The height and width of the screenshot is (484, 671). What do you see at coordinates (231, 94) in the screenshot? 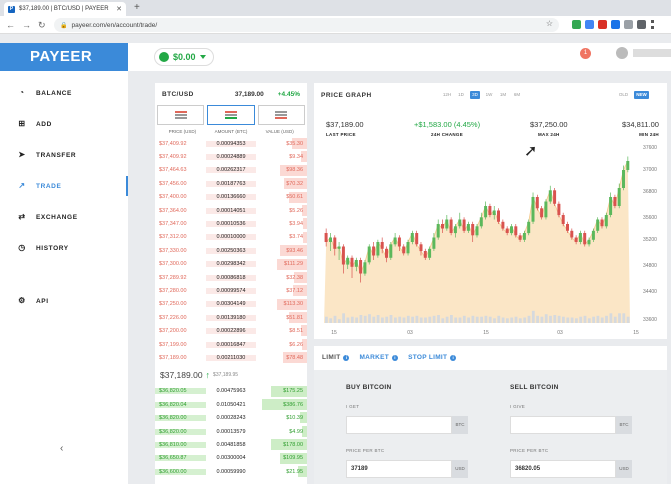
I see `order-book-header: BTC/USD 37,189.00 +4.45%` at bounding box center [231, 94].